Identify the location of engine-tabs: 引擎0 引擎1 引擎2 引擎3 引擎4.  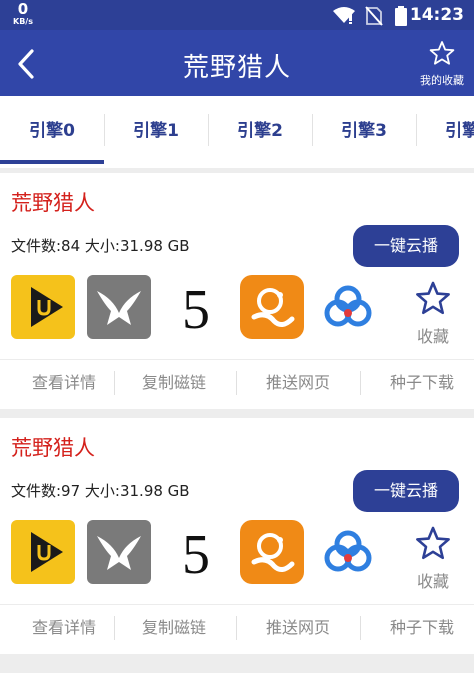
(237, 132).